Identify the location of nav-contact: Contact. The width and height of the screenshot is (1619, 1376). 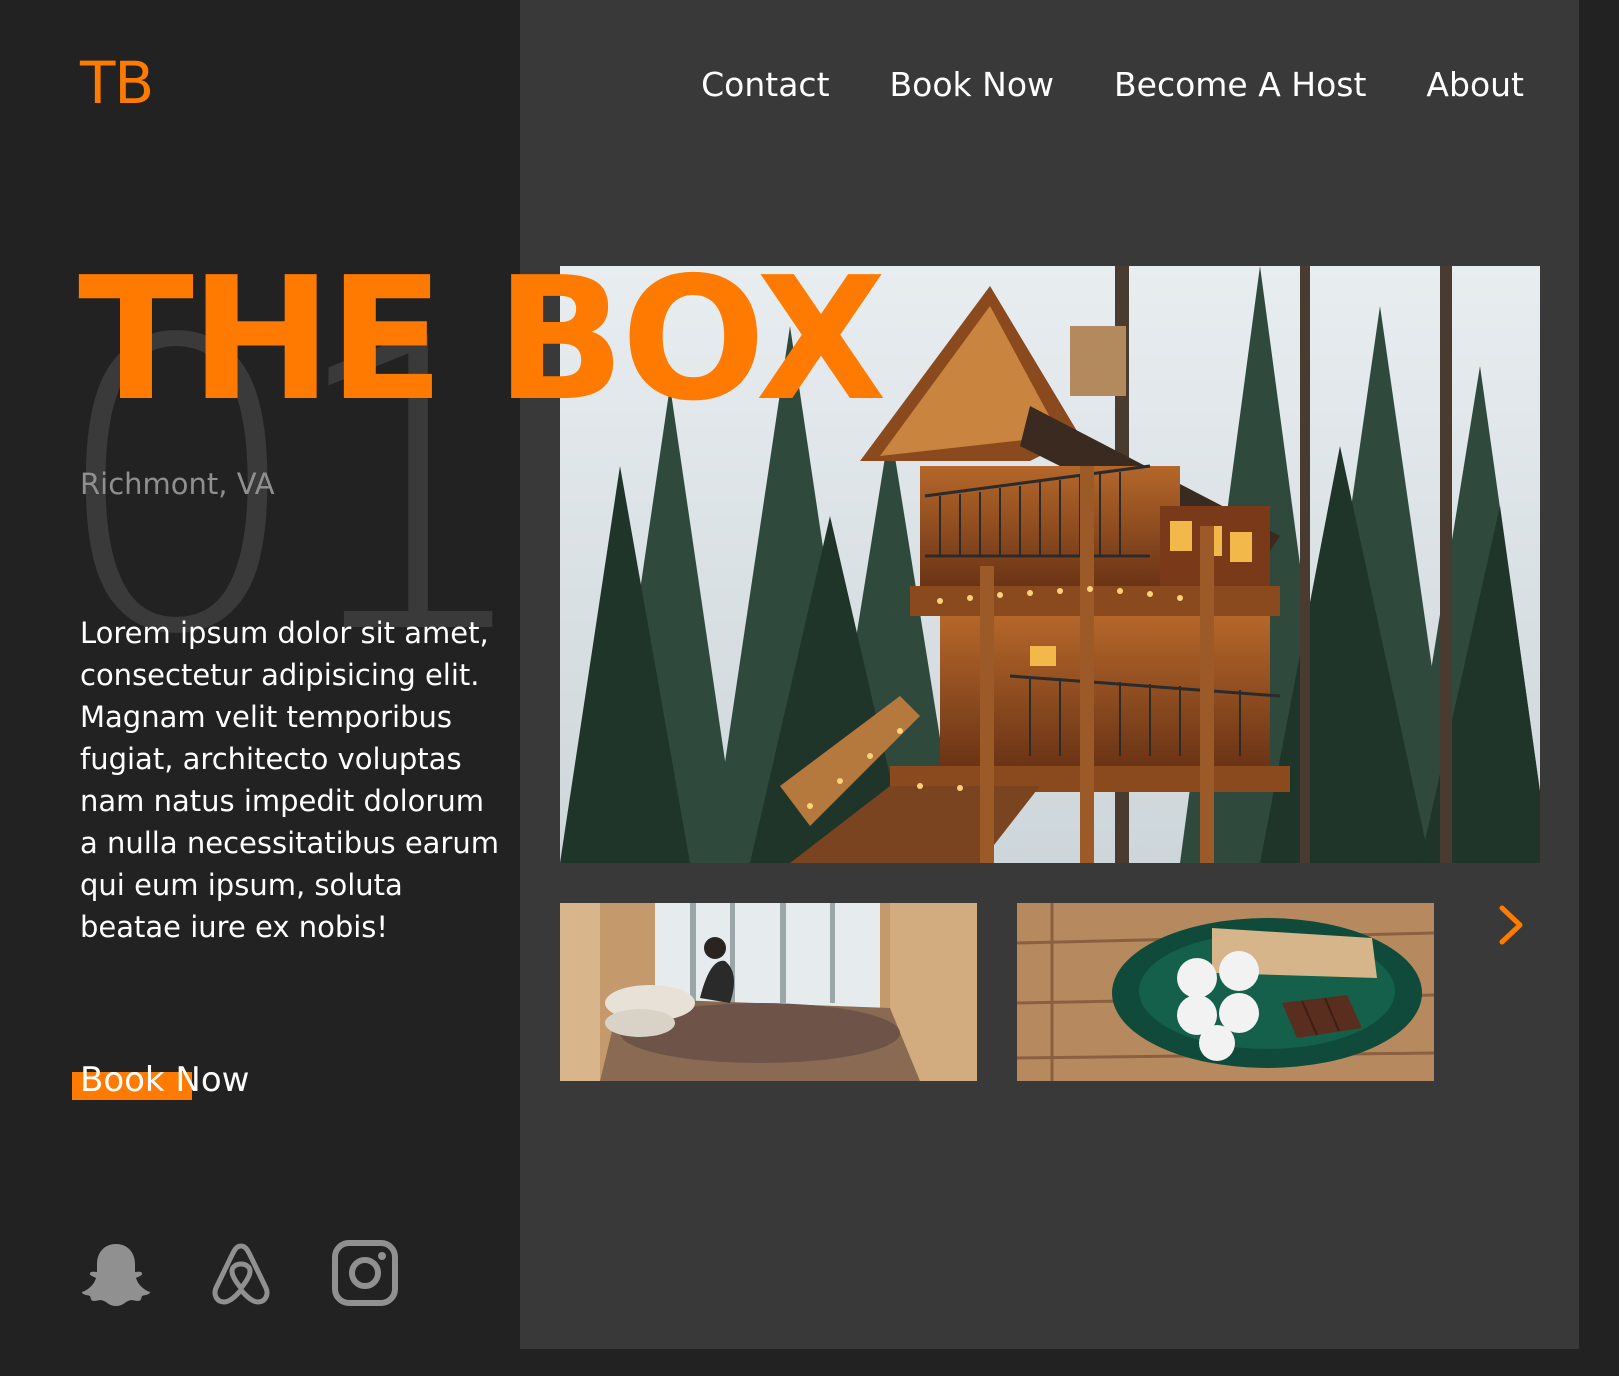
(765, 85).